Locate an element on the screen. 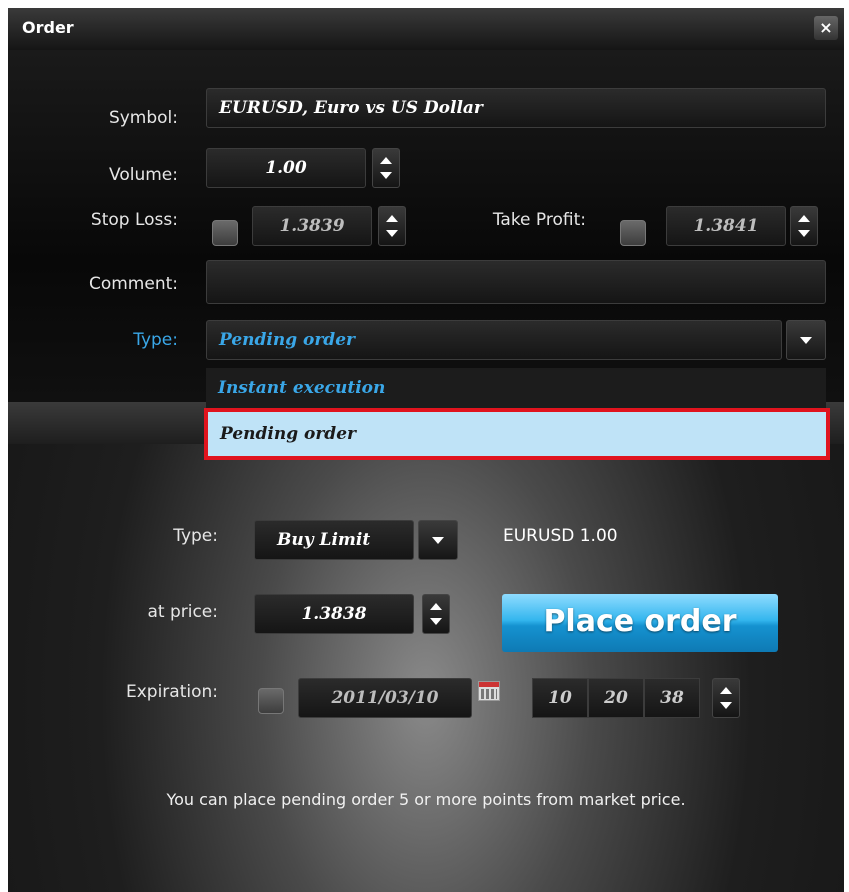  title-bar: Order × is located at coordinates (426, 29).